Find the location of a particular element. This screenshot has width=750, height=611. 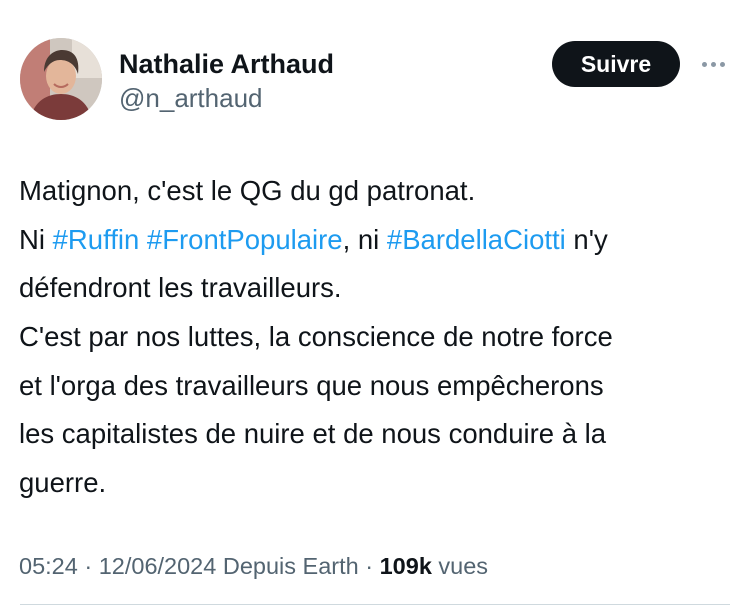

hashtag-link: #Ruffin is located at coordinates (96, 239).